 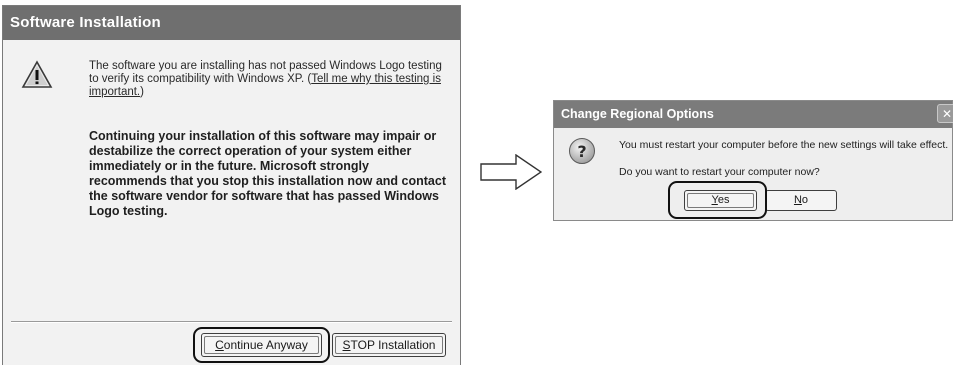 What do you see at coordinates (231, 322) in the screenshot?
I see `divider` at bounding box center [231, 322].